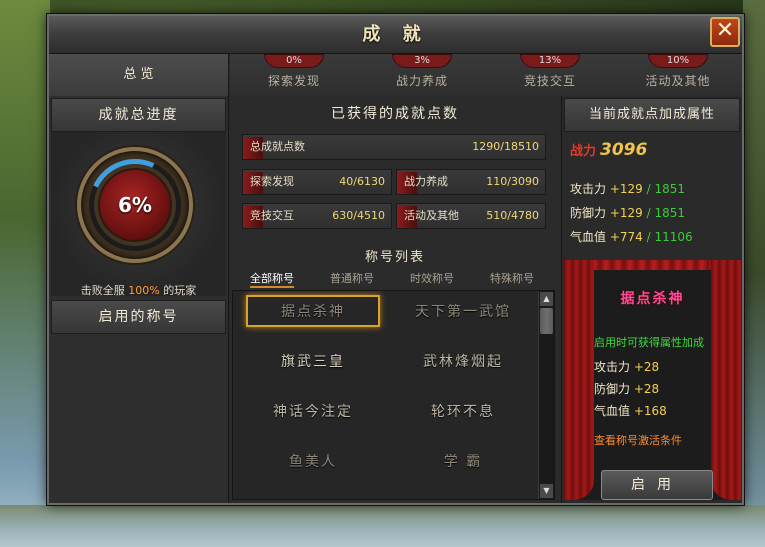  I want to click on tab-power: 3% 战力养成, so click(422, 75).